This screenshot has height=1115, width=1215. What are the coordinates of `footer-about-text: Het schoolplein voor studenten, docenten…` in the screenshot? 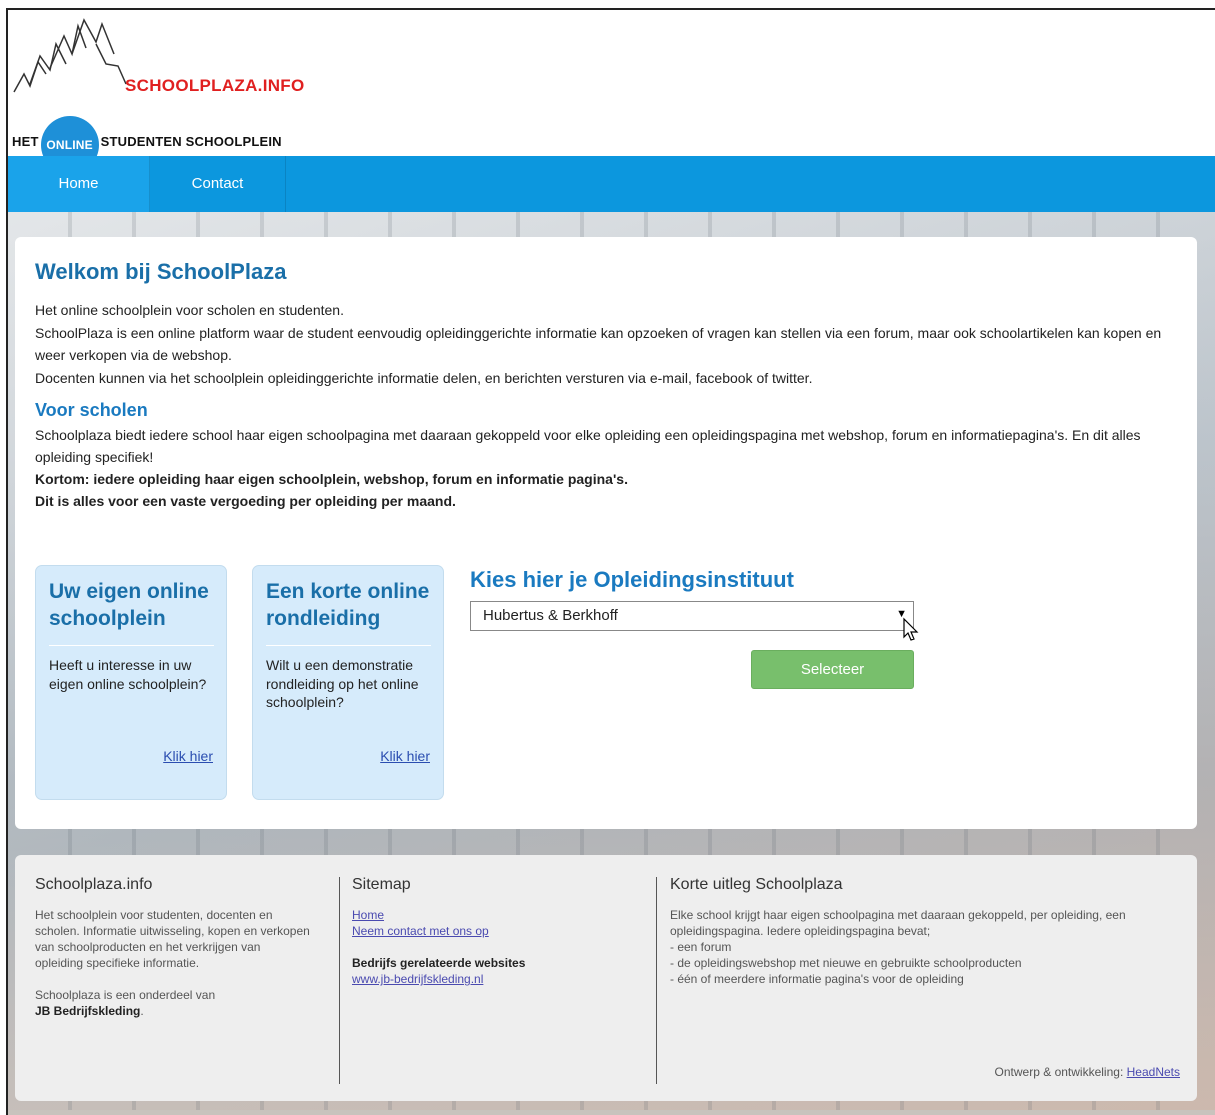 It's located at (172, 939).